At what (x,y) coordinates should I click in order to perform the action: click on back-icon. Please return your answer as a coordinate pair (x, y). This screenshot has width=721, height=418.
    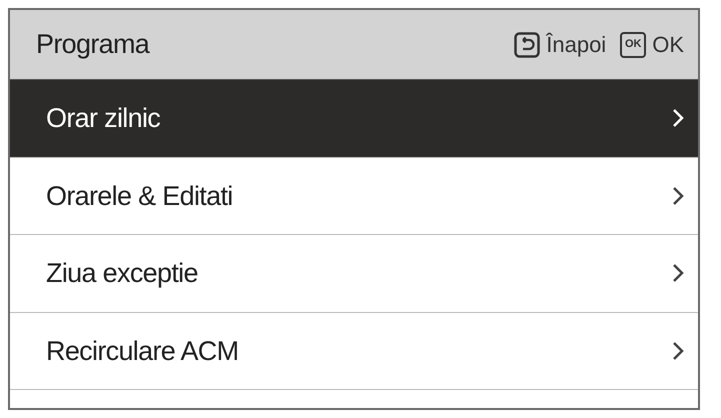
    Looking at the image, I should click on (527, 45).